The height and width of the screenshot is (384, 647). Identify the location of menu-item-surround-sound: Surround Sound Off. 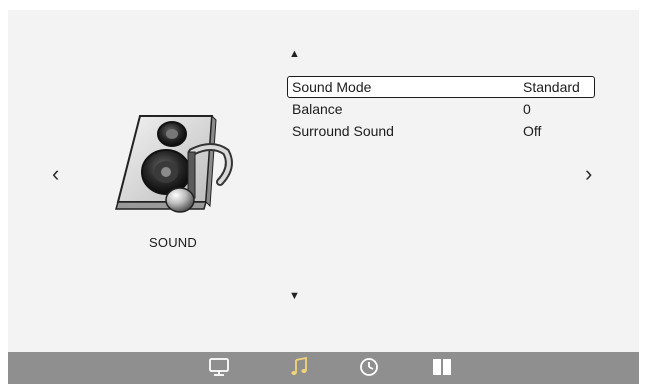
(441, 131).